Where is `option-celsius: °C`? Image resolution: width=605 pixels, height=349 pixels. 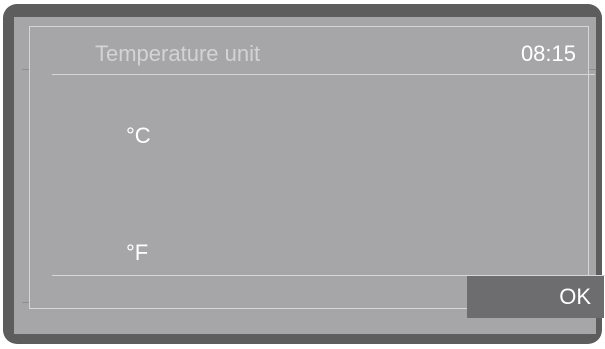
option-celsius: °C is located at coordinates (138, 136).